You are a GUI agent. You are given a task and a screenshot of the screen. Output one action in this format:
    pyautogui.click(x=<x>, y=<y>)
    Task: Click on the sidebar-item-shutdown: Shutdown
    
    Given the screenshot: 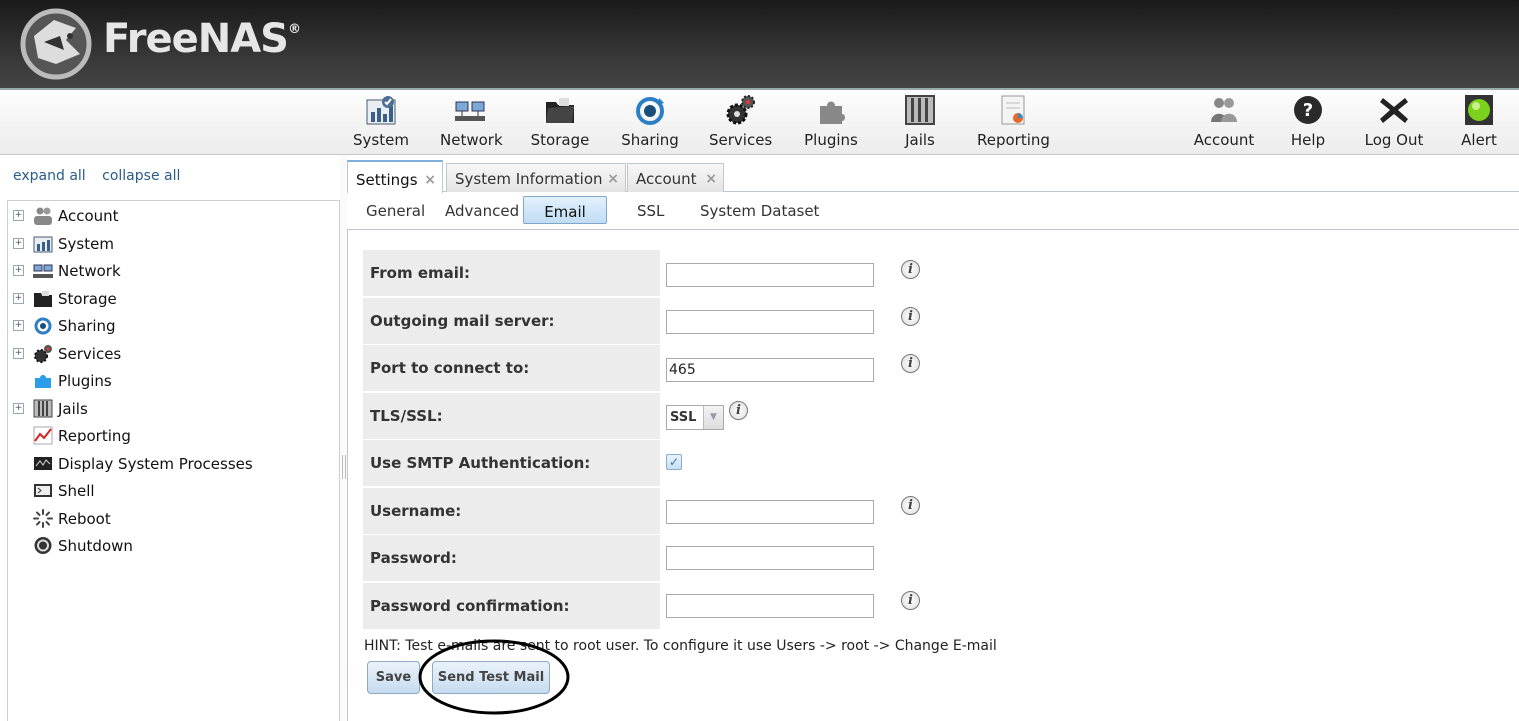 What is the action you would take?
    pyautogui.click(x=168, y=546)
    